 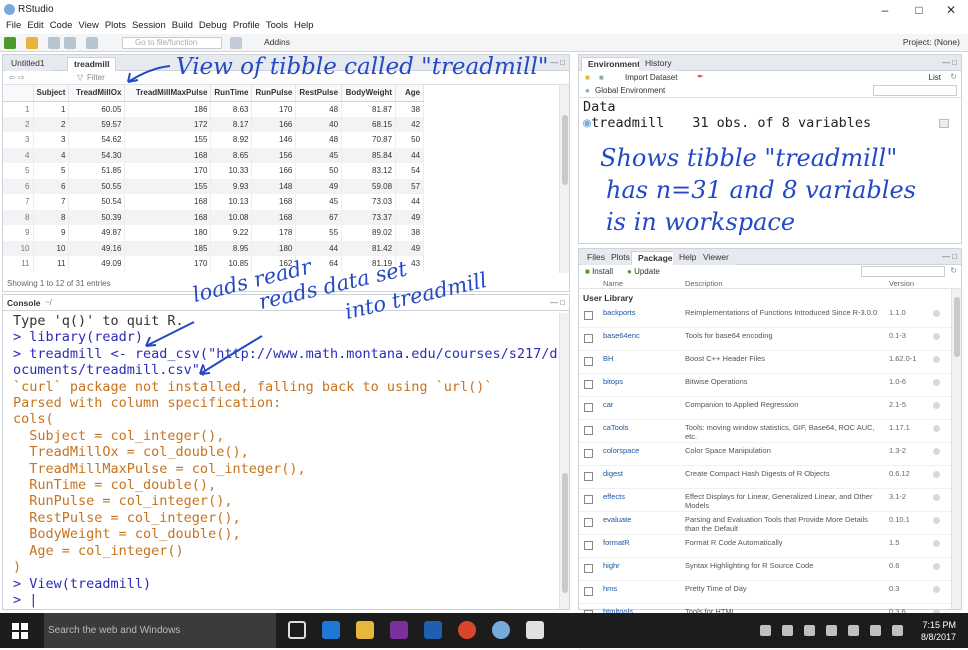 I want to click on save-workspace-icon: ■, so click(x=601, y=77).